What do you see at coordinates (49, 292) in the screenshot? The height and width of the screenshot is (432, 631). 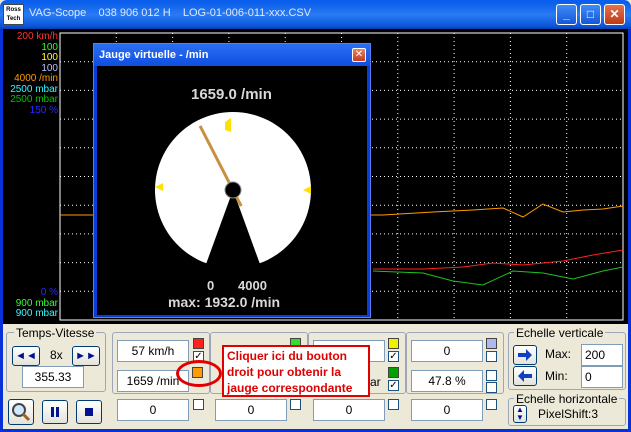 I see `axis-label-bottom-0: 0 %` at bounding box center [49, 292].